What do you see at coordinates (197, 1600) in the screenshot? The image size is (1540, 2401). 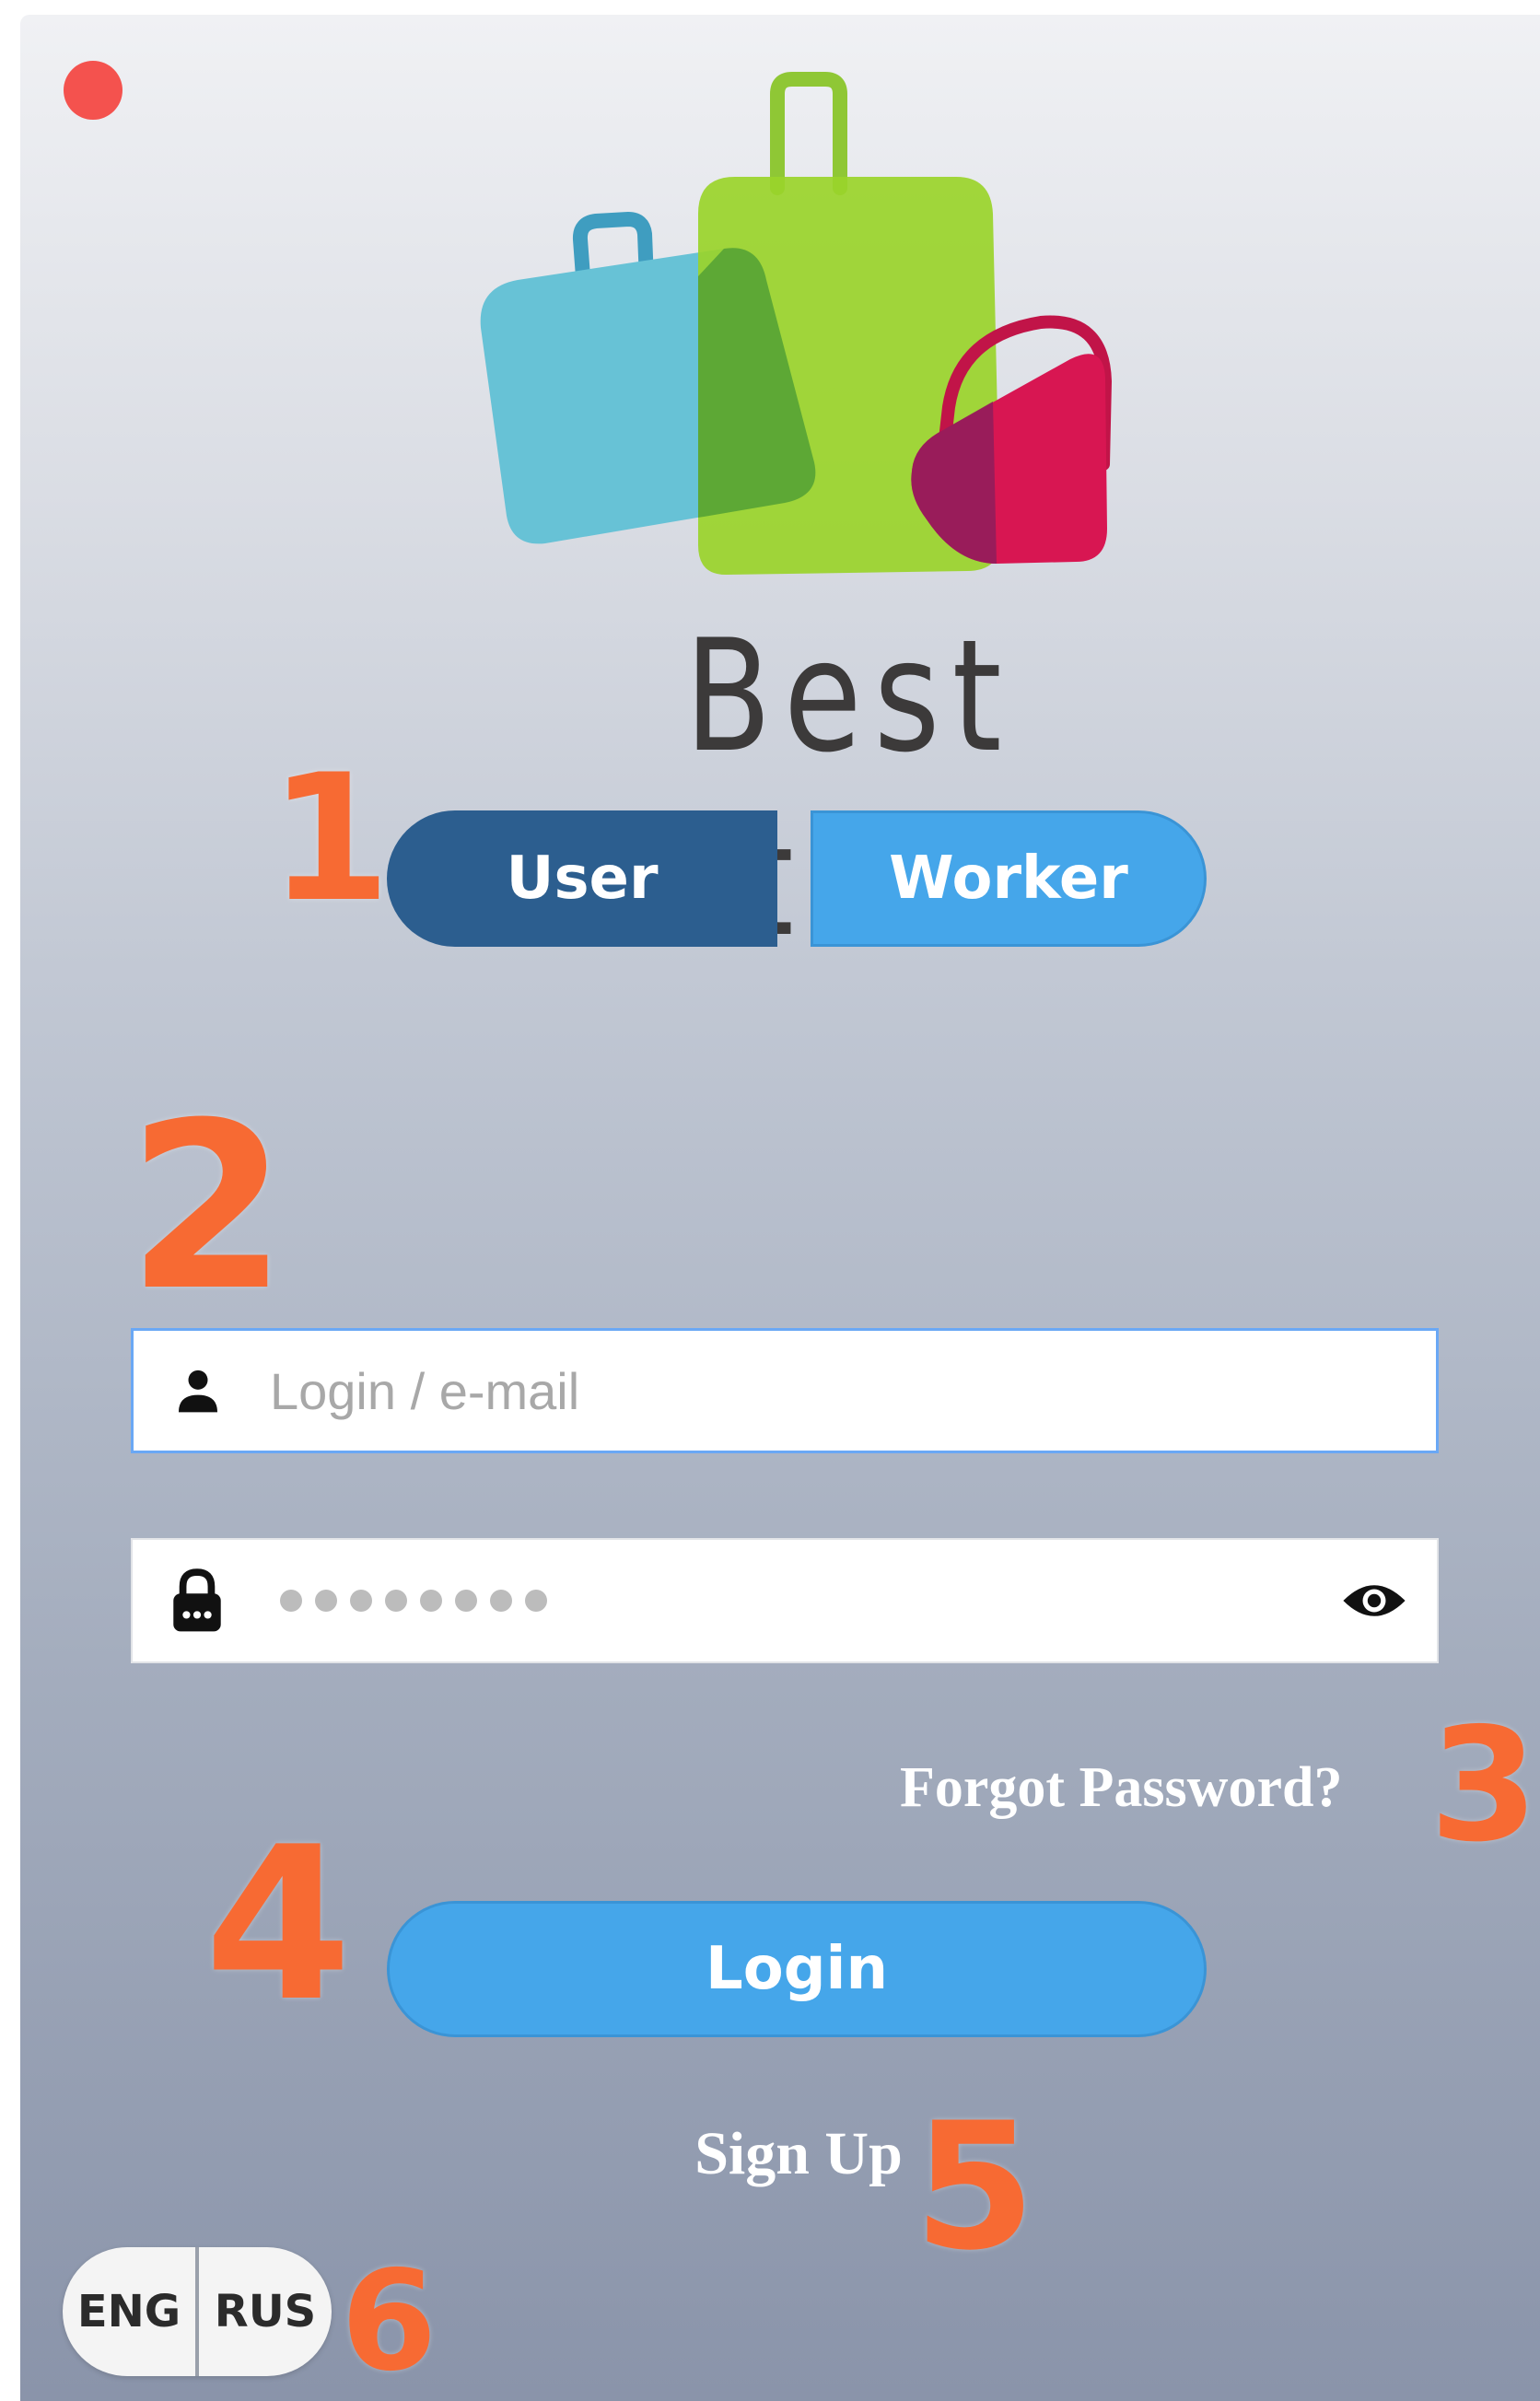 I see `lock-icon` at bounding box center [197, 1600].